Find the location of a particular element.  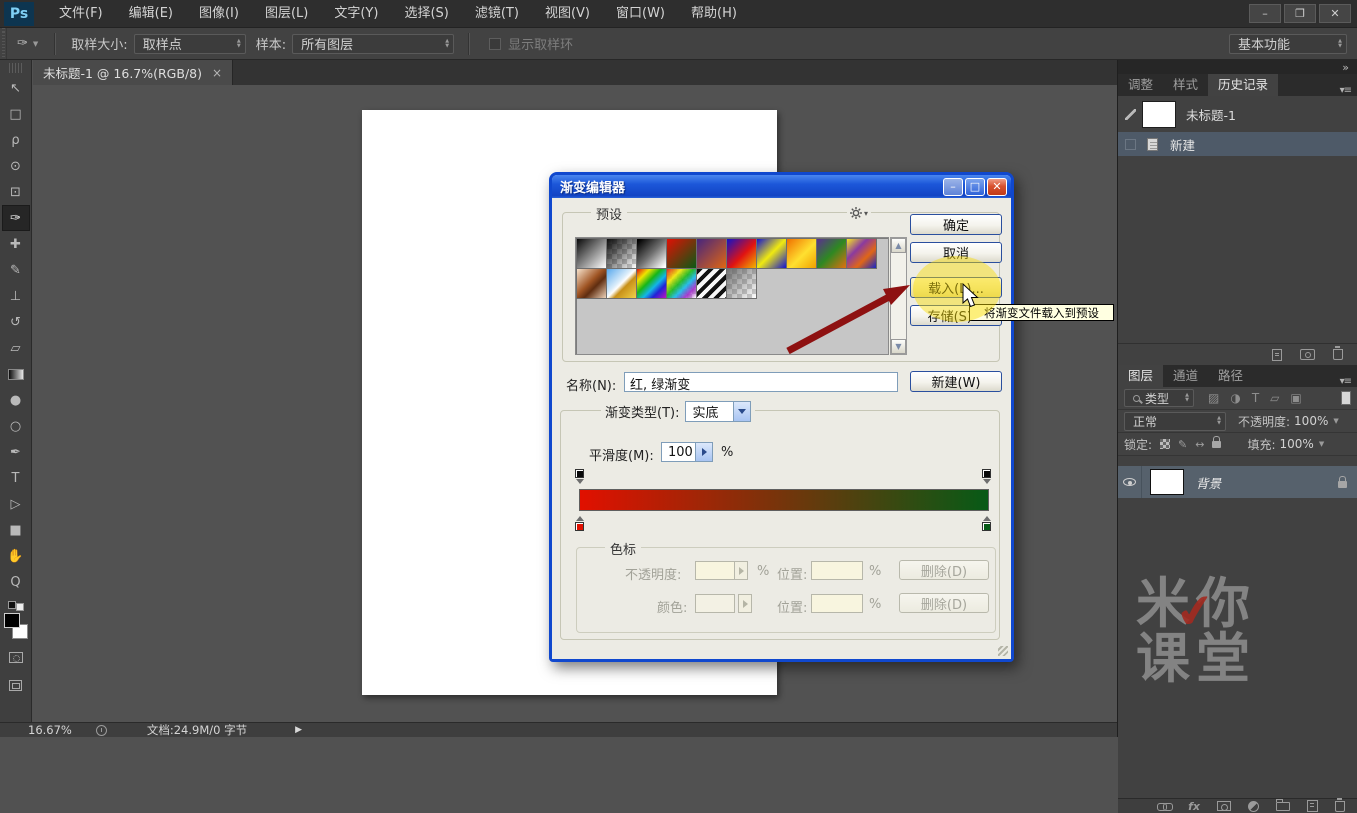

gradient-preview is located at coordinates (784, 500).